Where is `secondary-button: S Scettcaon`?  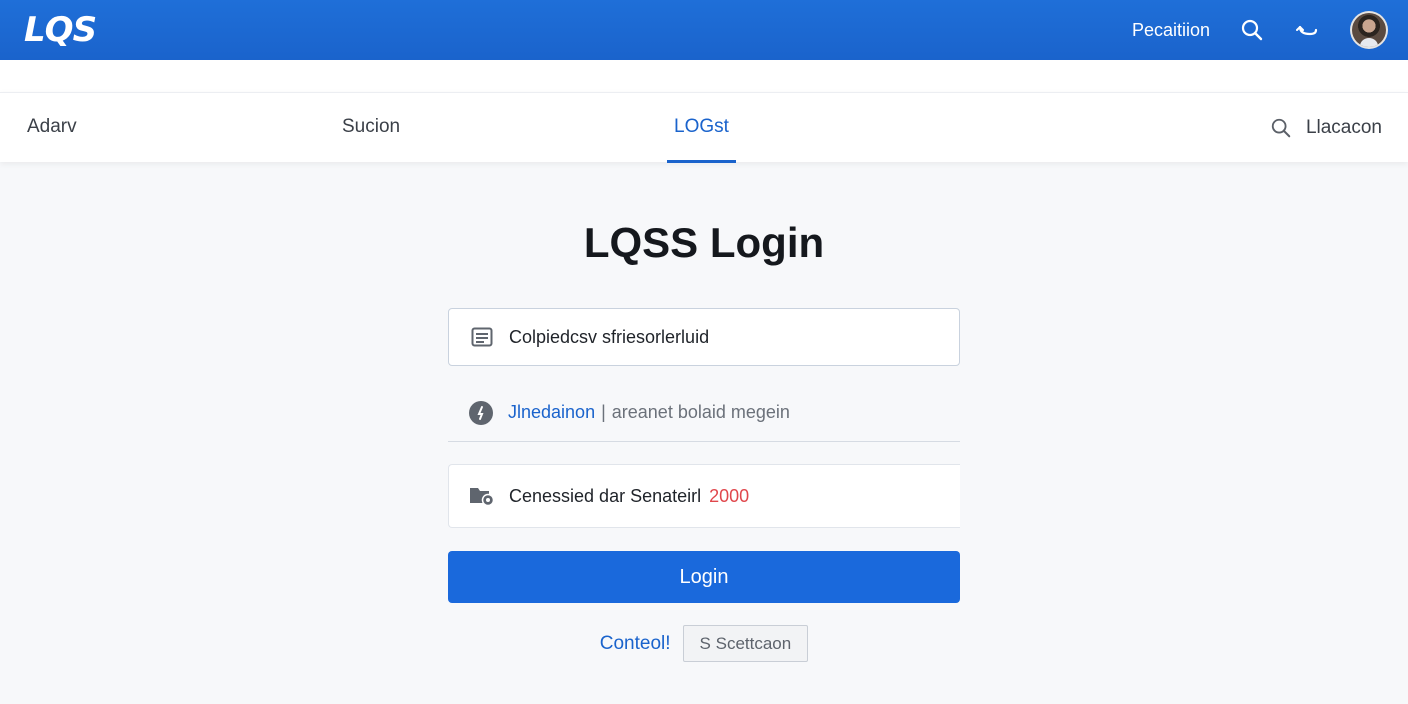 secondary-button: S Scettcaon is located at coordinates (745, 643).